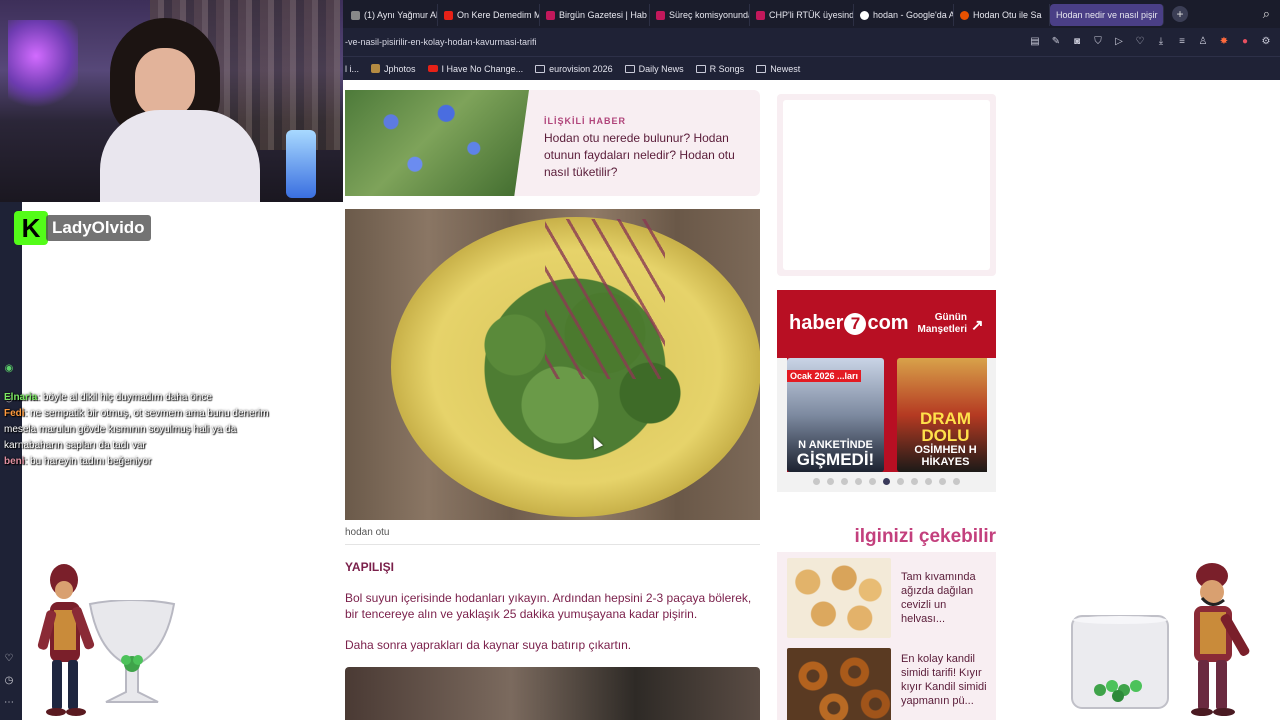 Image resolution: width=1280 pixels, height=720 pixels. Describe the element at coordinates (1203, 42) in the screenshot. I see `profile-icon: ♙` at that location.